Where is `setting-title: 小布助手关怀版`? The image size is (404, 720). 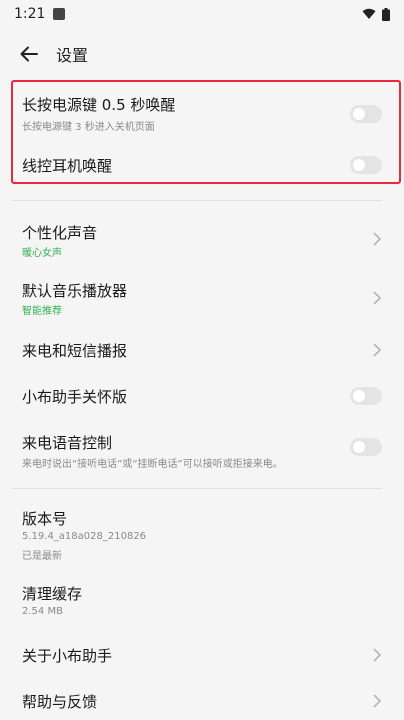
setting-title: 小布助手关怀版 is located at coordinates (75, 397).